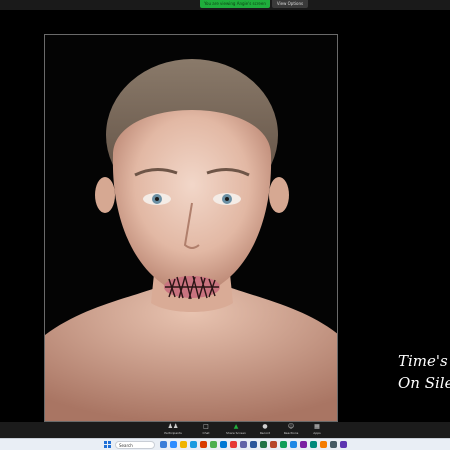 The image size is (450, 450). What do you see at coordinates (424, 372) in the screenshot?
I see `slide-caption: Time's U On Silen` at bounding box center [424, 372].